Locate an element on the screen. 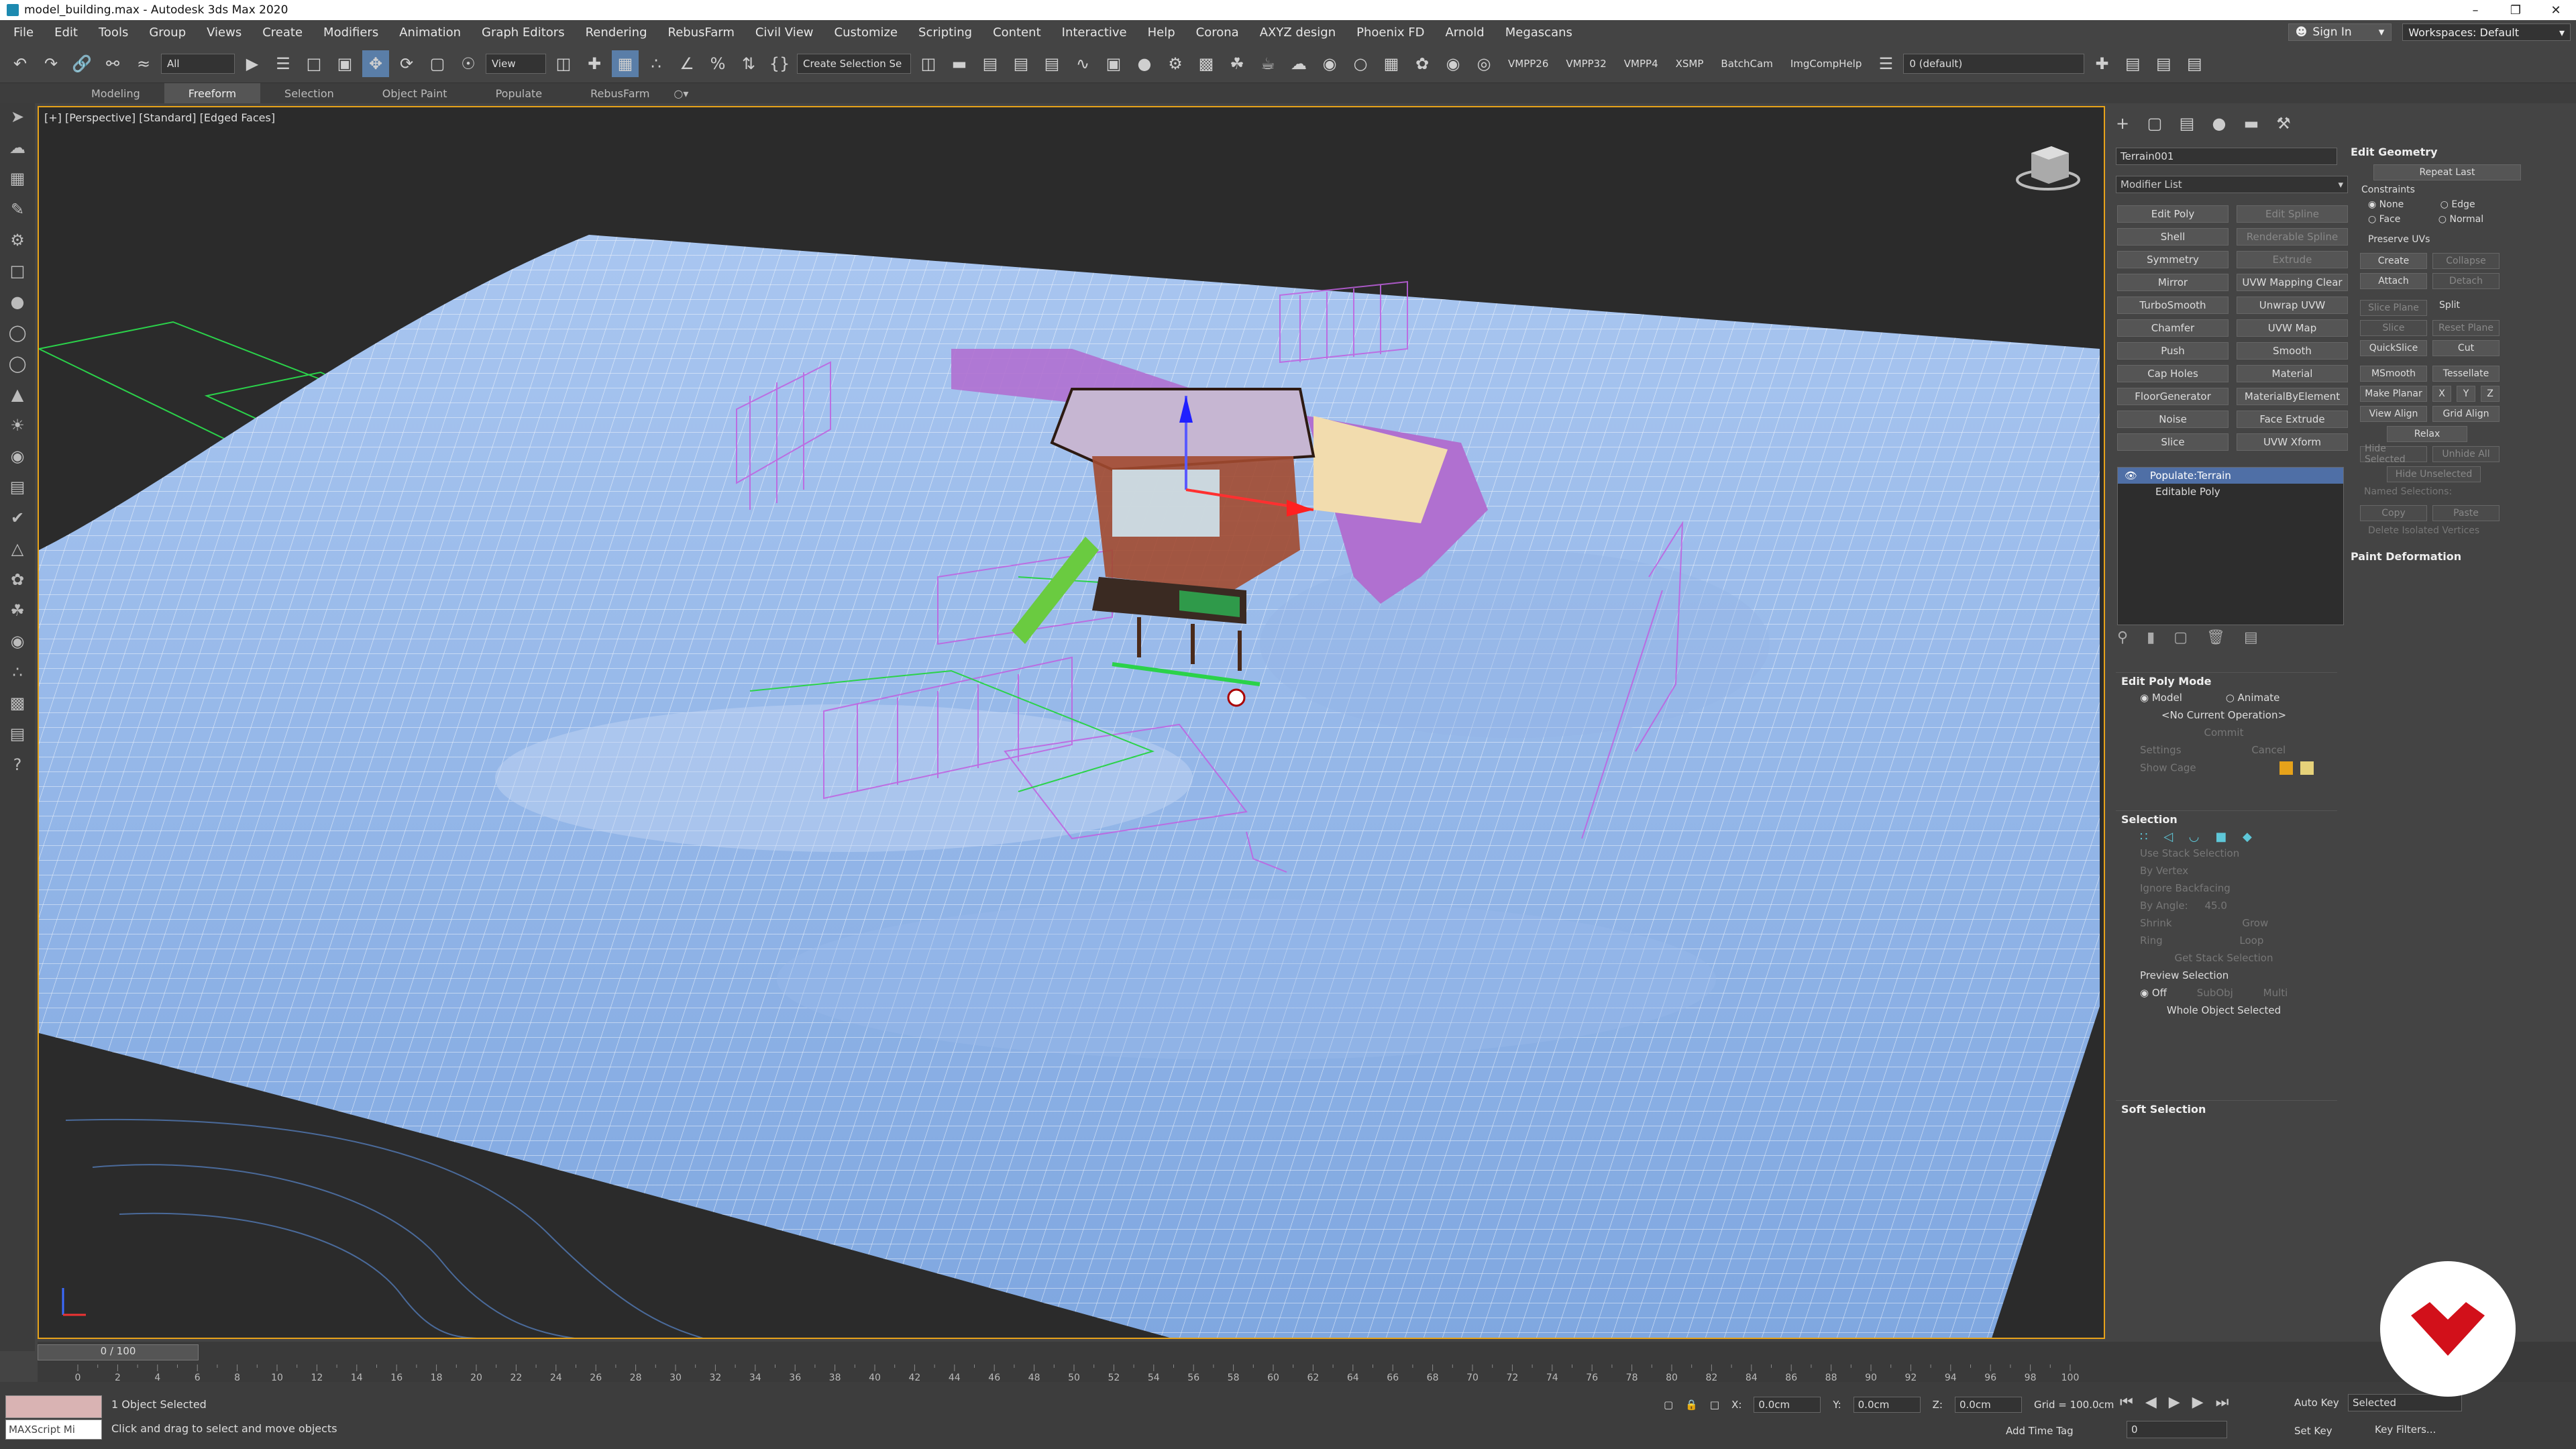 The image size is (2576, 1449). selection-header: Selection is located at coordinates (2226, 819).